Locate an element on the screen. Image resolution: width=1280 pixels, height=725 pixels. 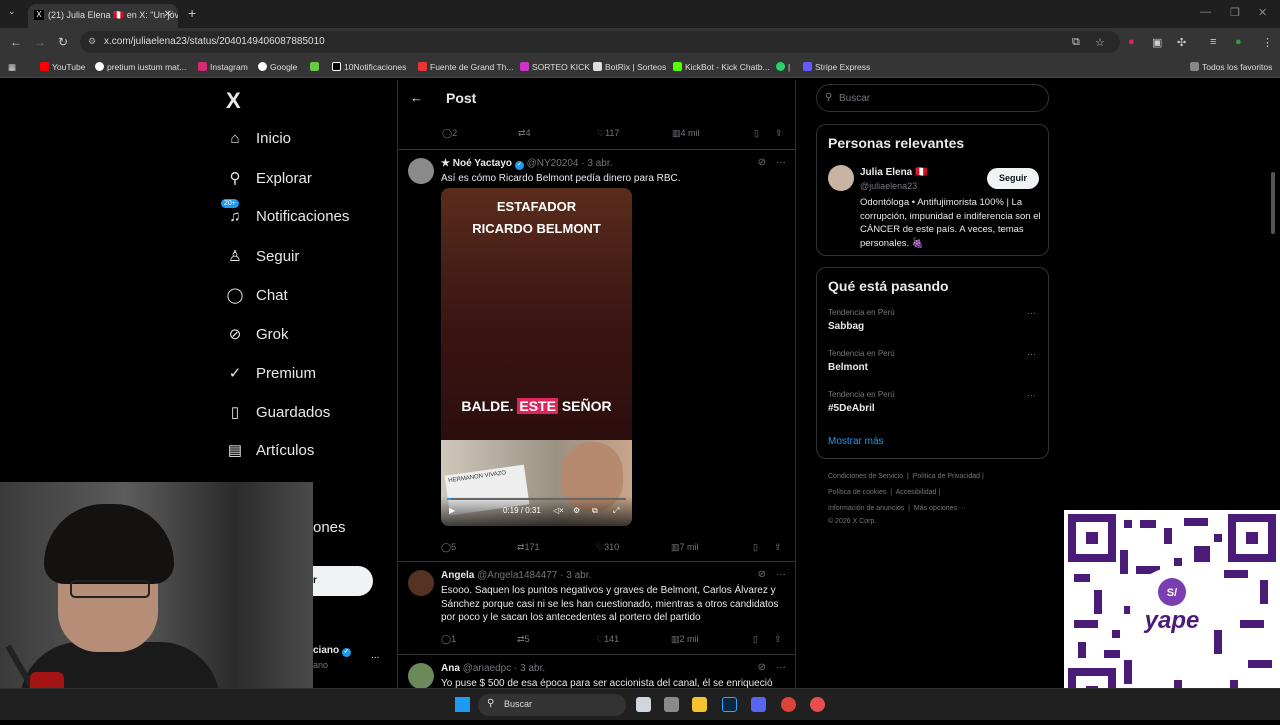
taskbar-search: ⚲ Buscar is located at coordinates (552, 705).